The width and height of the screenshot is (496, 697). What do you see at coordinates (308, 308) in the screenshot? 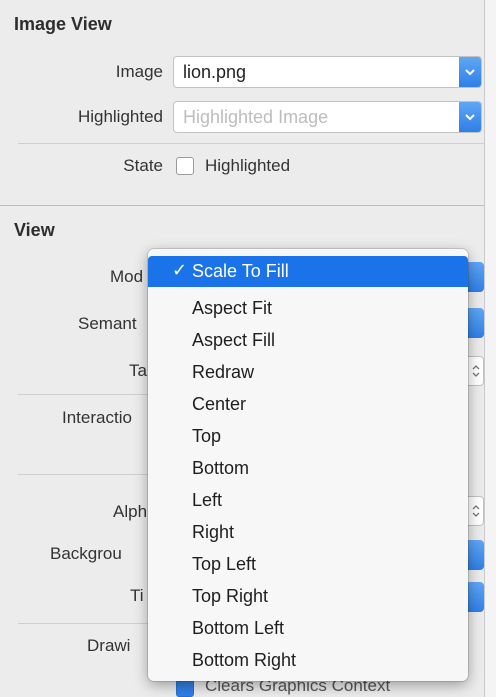
I see `menu-item-aspect-fit: Aspect Fit` at bounding box center [308, 308].